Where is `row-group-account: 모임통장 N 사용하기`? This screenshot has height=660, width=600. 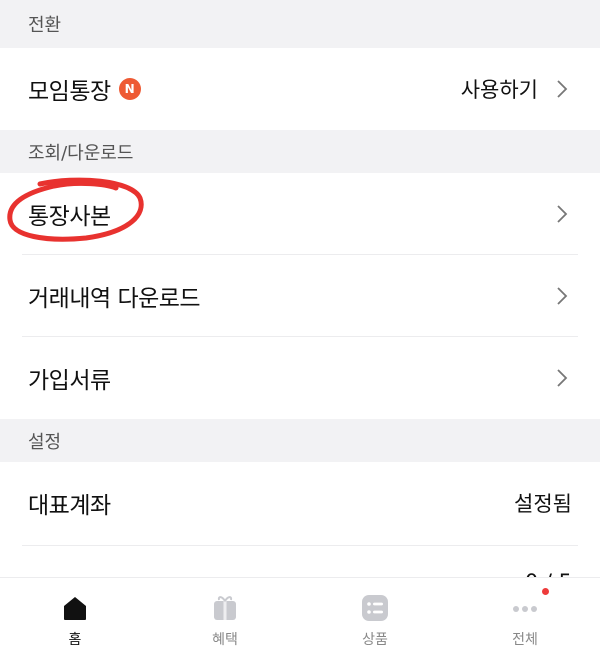
row-group-account: 모임통장 N 사용하기 is located at coordinates (300, 89).